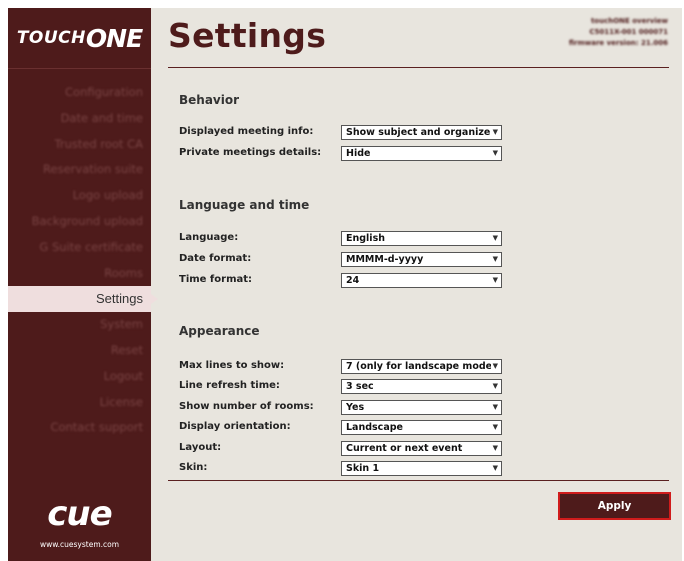 The image size is (684, 561). Describe the element at coordinates (250, 152) in the screenshot. I see `field-label: Private meetings details:` at that location.